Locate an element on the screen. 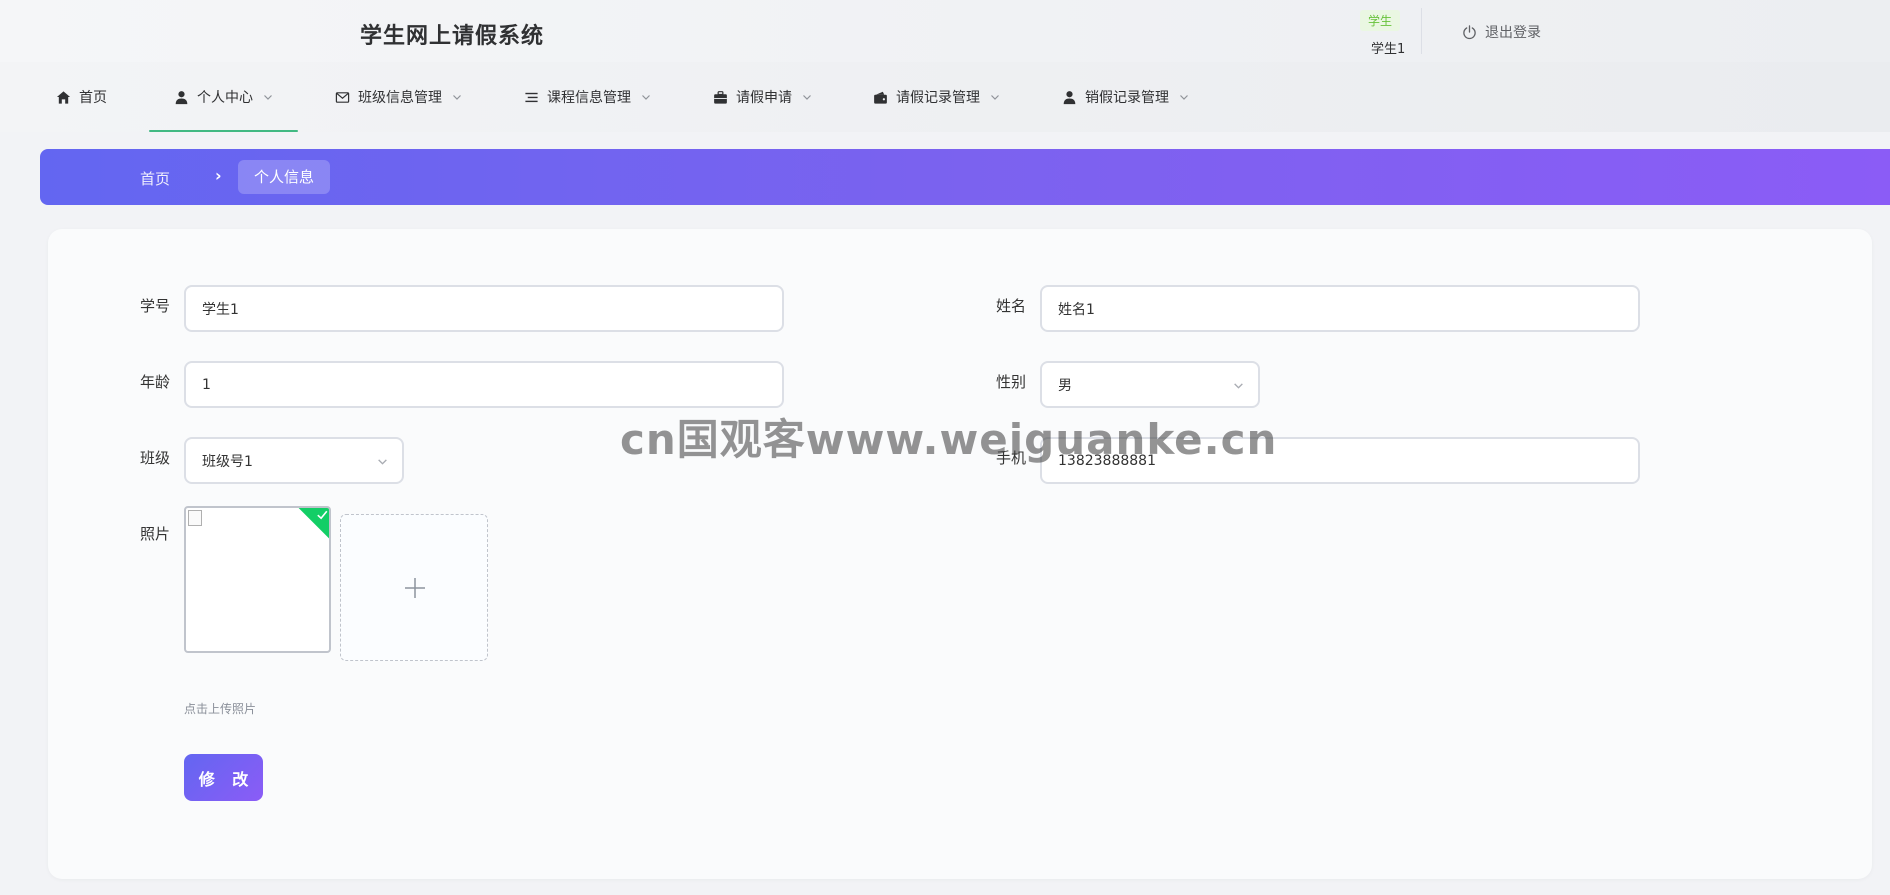 The height and width of the screenshot is (895, 1890). role-badge: 学生 is located at coordinates (1380, 20).